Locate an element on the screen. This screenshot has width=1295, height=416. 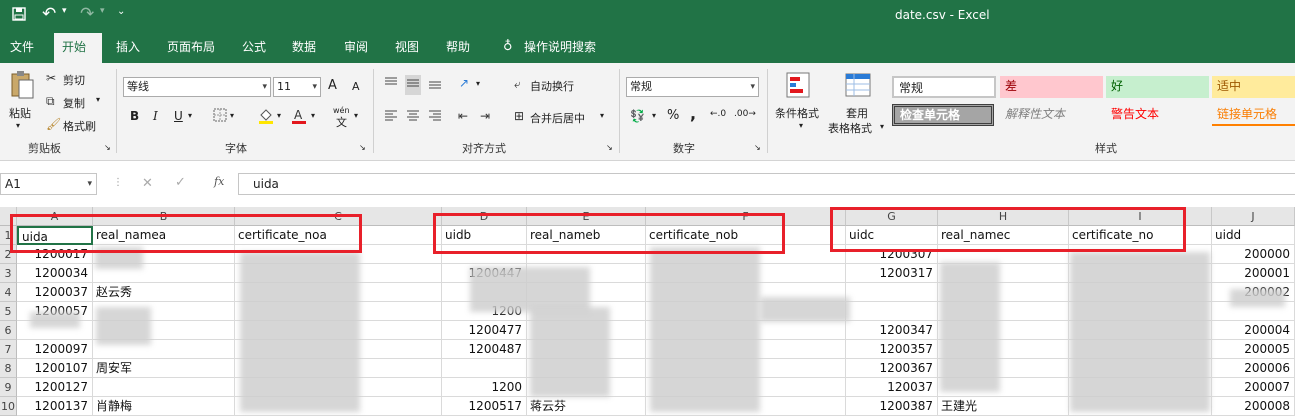
align-middle-icon is located at coordinates (413, 85).